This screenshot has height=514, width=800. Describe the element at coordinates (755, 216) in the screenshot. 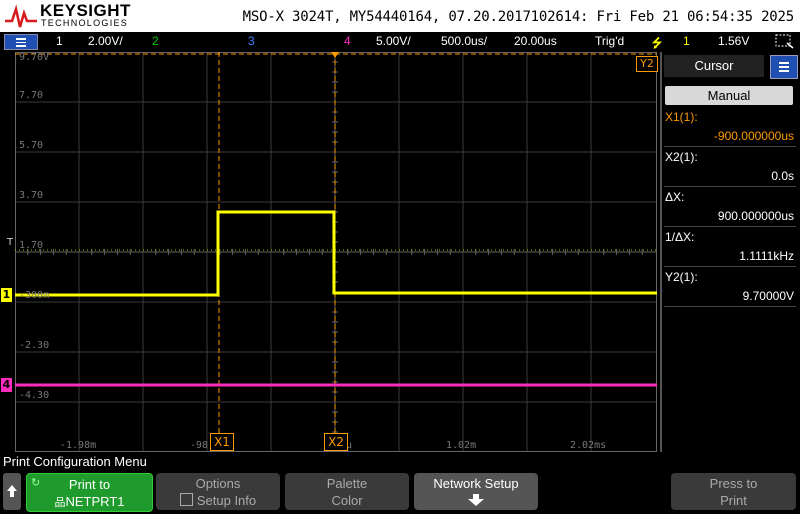

I see `delta-x-value: 900.000000us` at that location.